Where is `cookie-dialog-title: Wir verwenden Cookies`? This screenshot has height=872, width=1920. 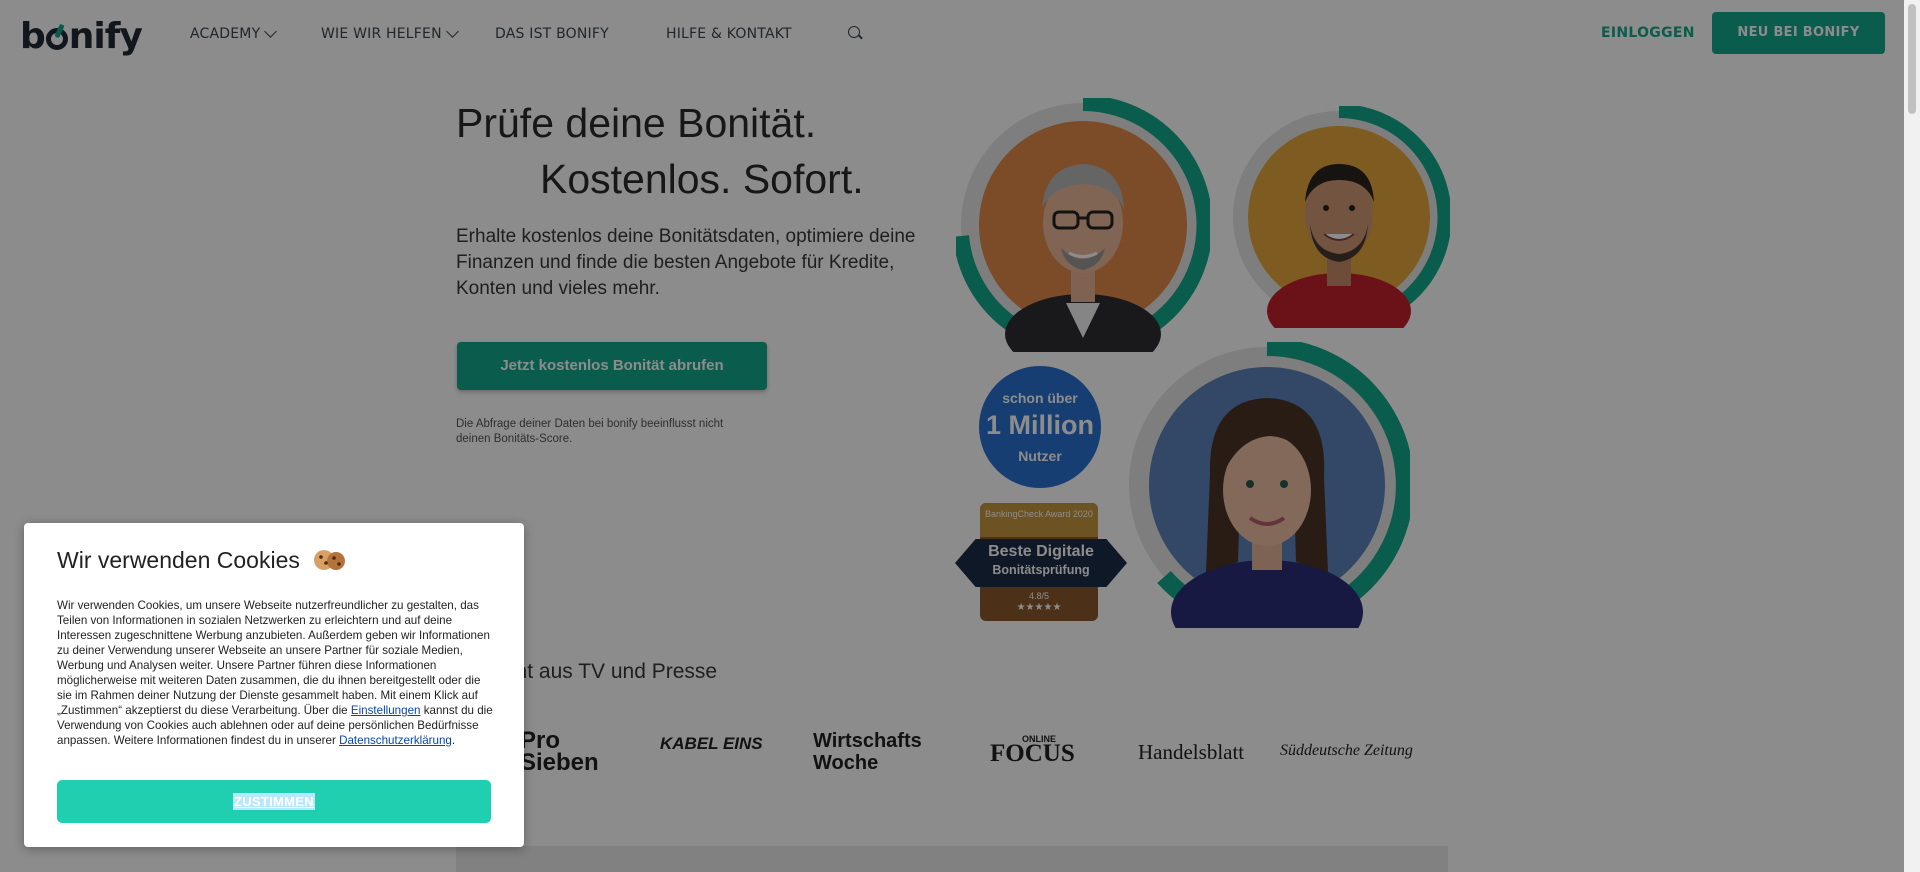
cookie-dialog-title: Wir verwenden Cookies is located at coordinates (202, 560).